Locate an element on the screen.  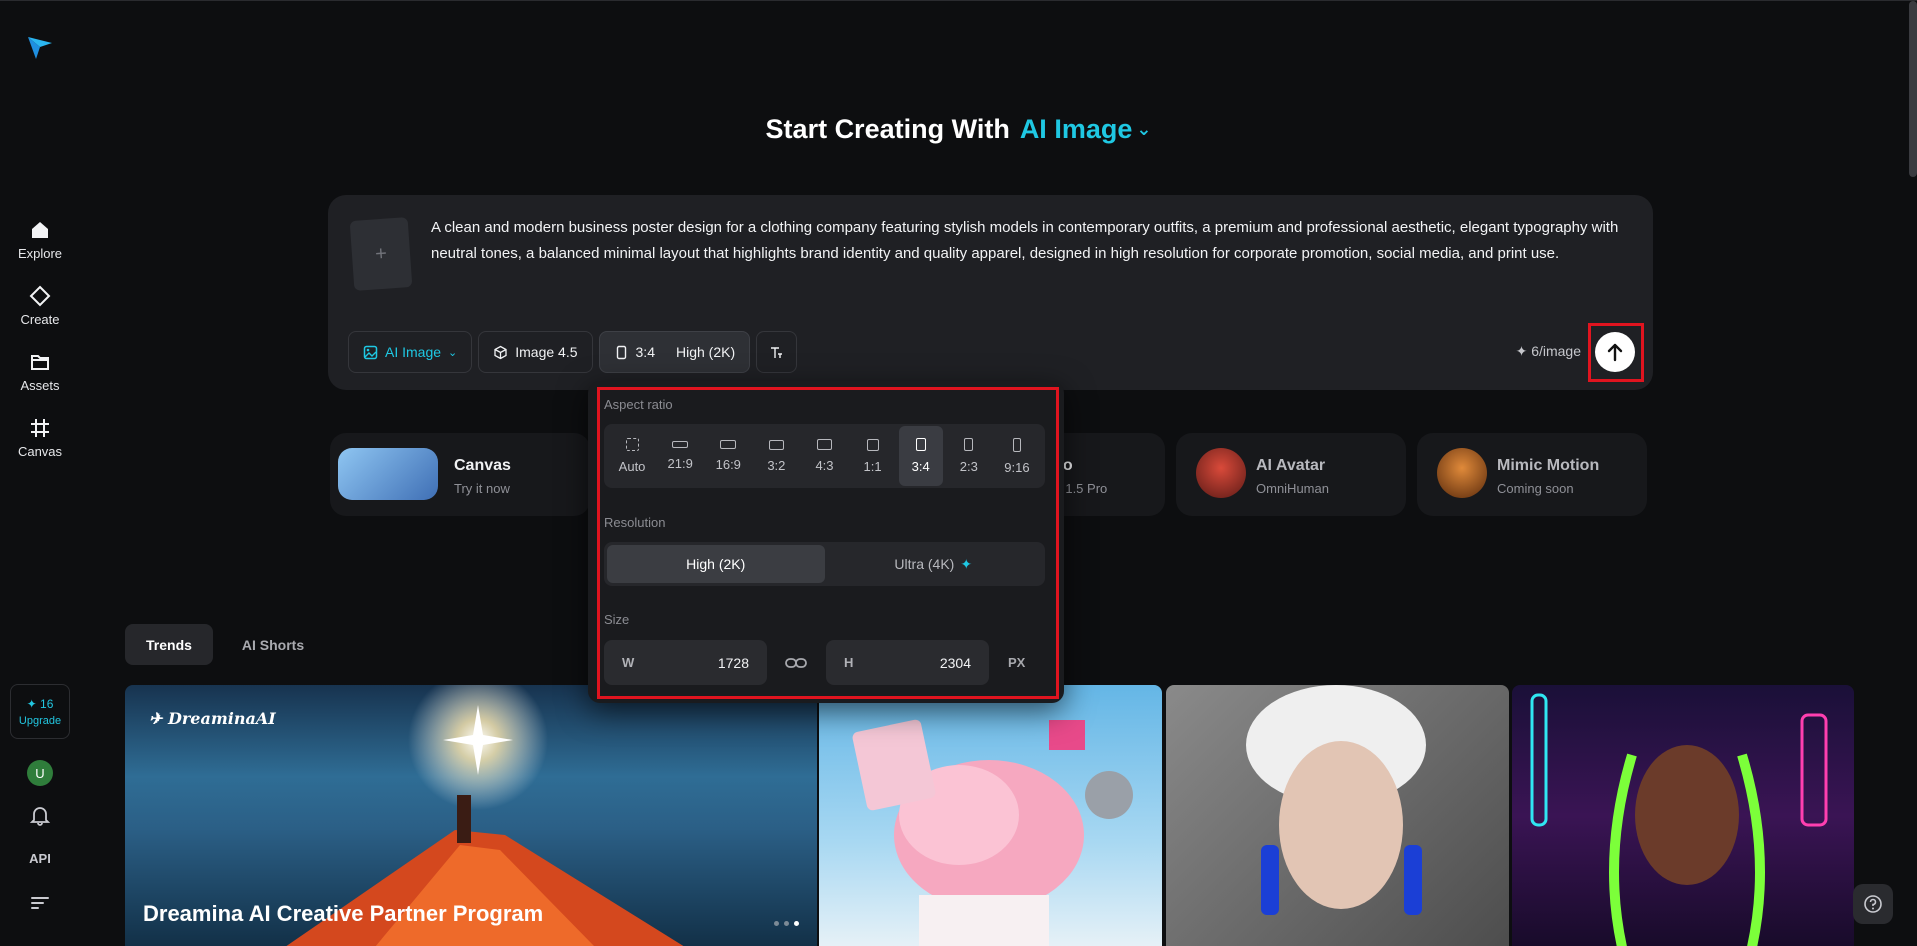
portrait-ratio-icon is located at coordinates (621, 352).